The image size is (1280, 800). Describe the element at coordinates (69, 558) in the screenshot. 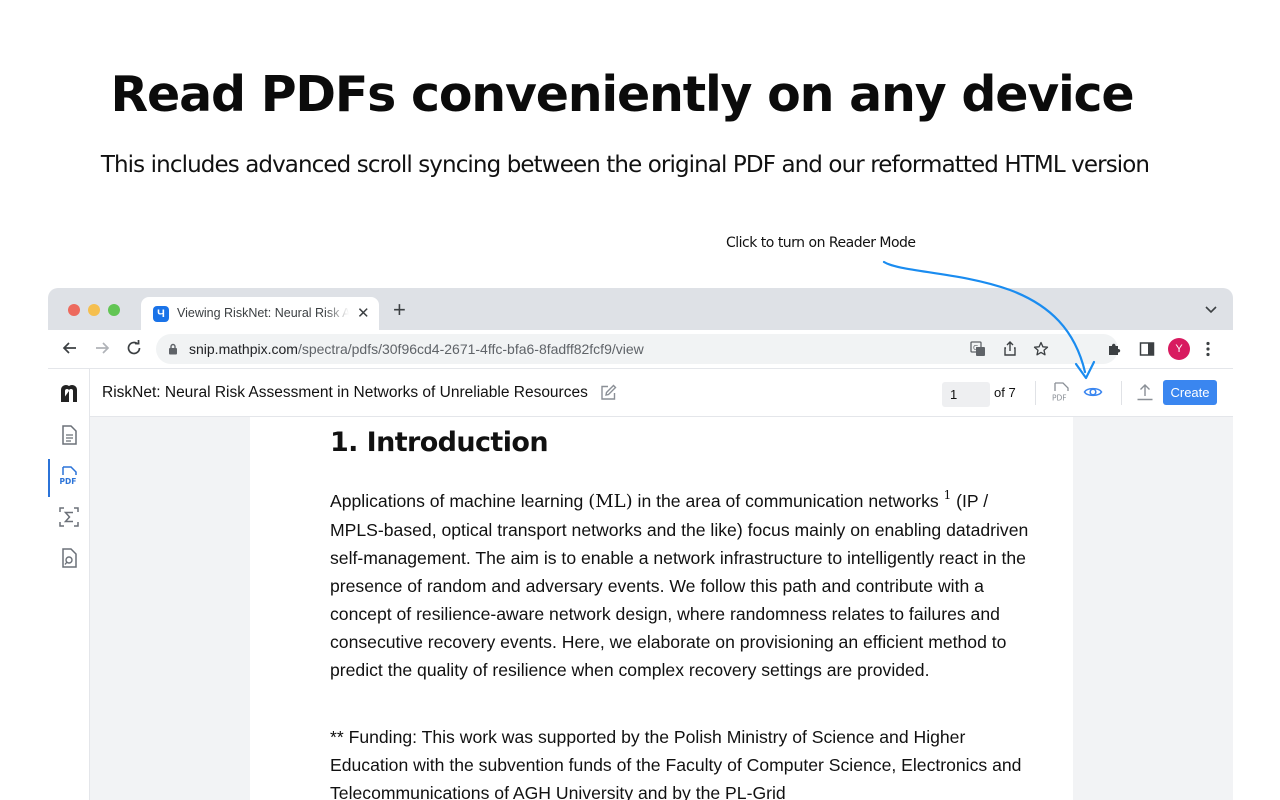

I see `document-search-icon` at that location.